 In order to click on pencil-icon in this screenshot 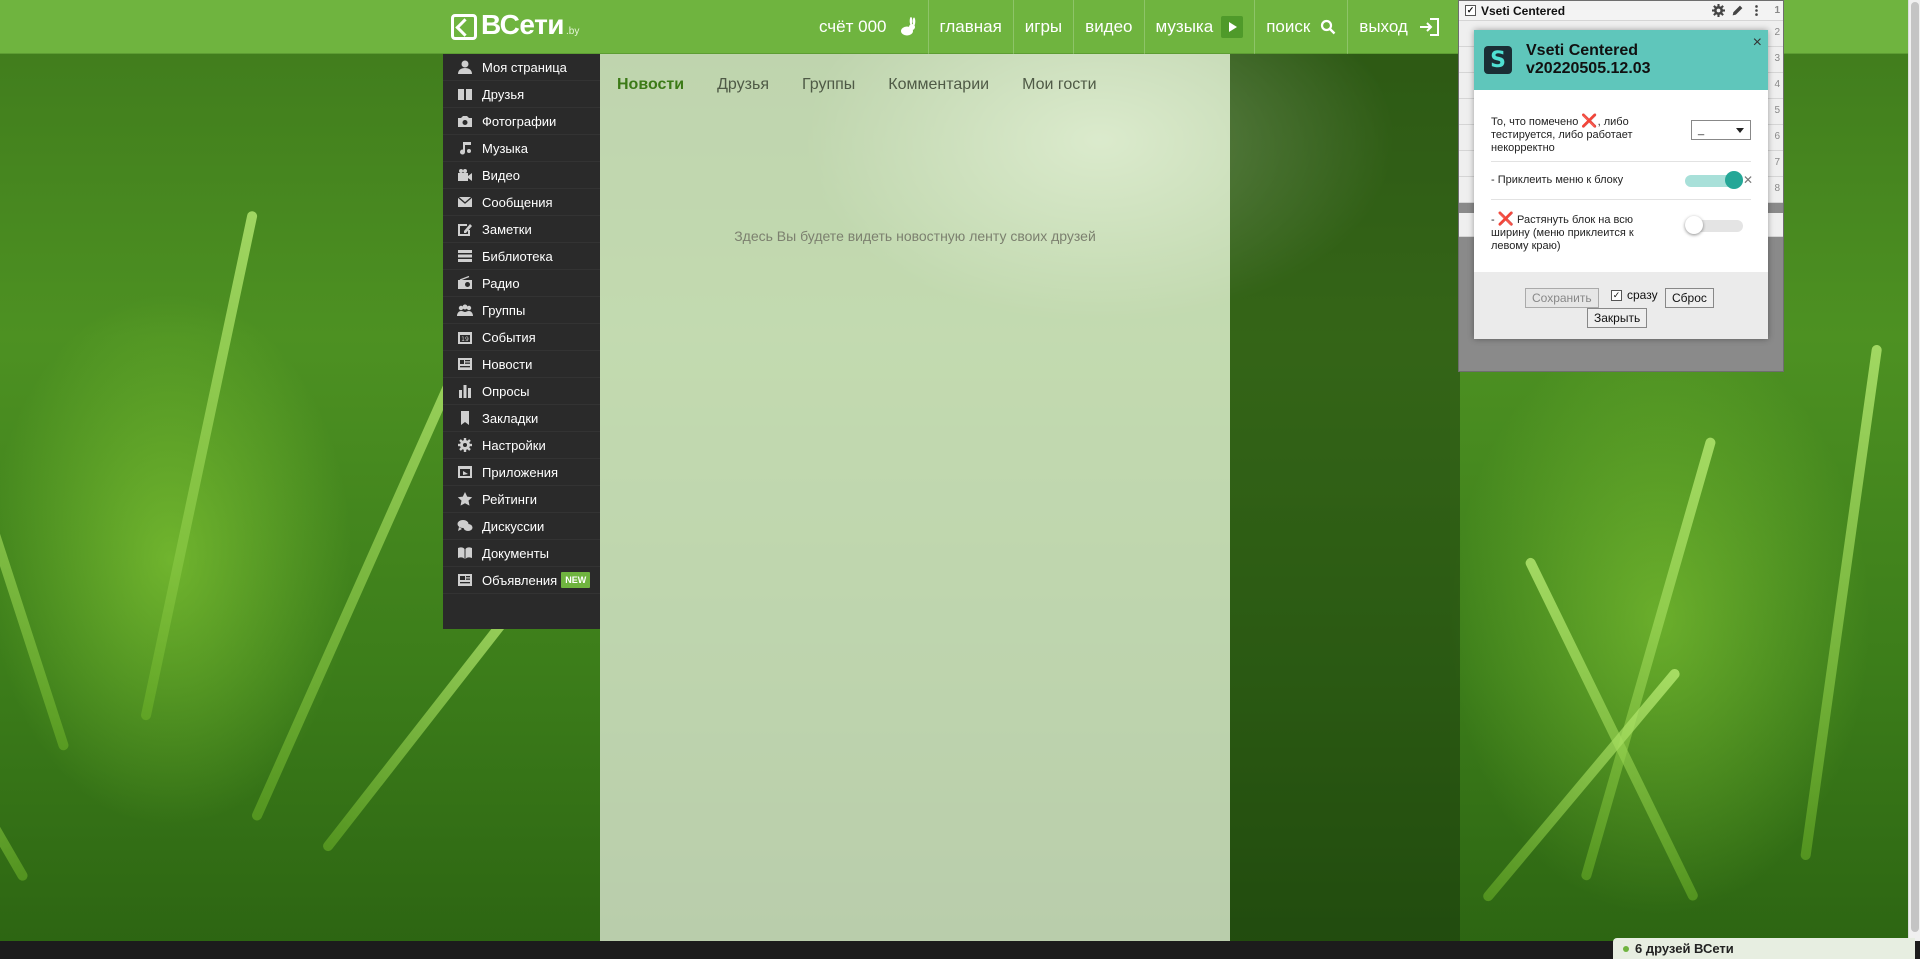, I will do `click(1737, 10)`.